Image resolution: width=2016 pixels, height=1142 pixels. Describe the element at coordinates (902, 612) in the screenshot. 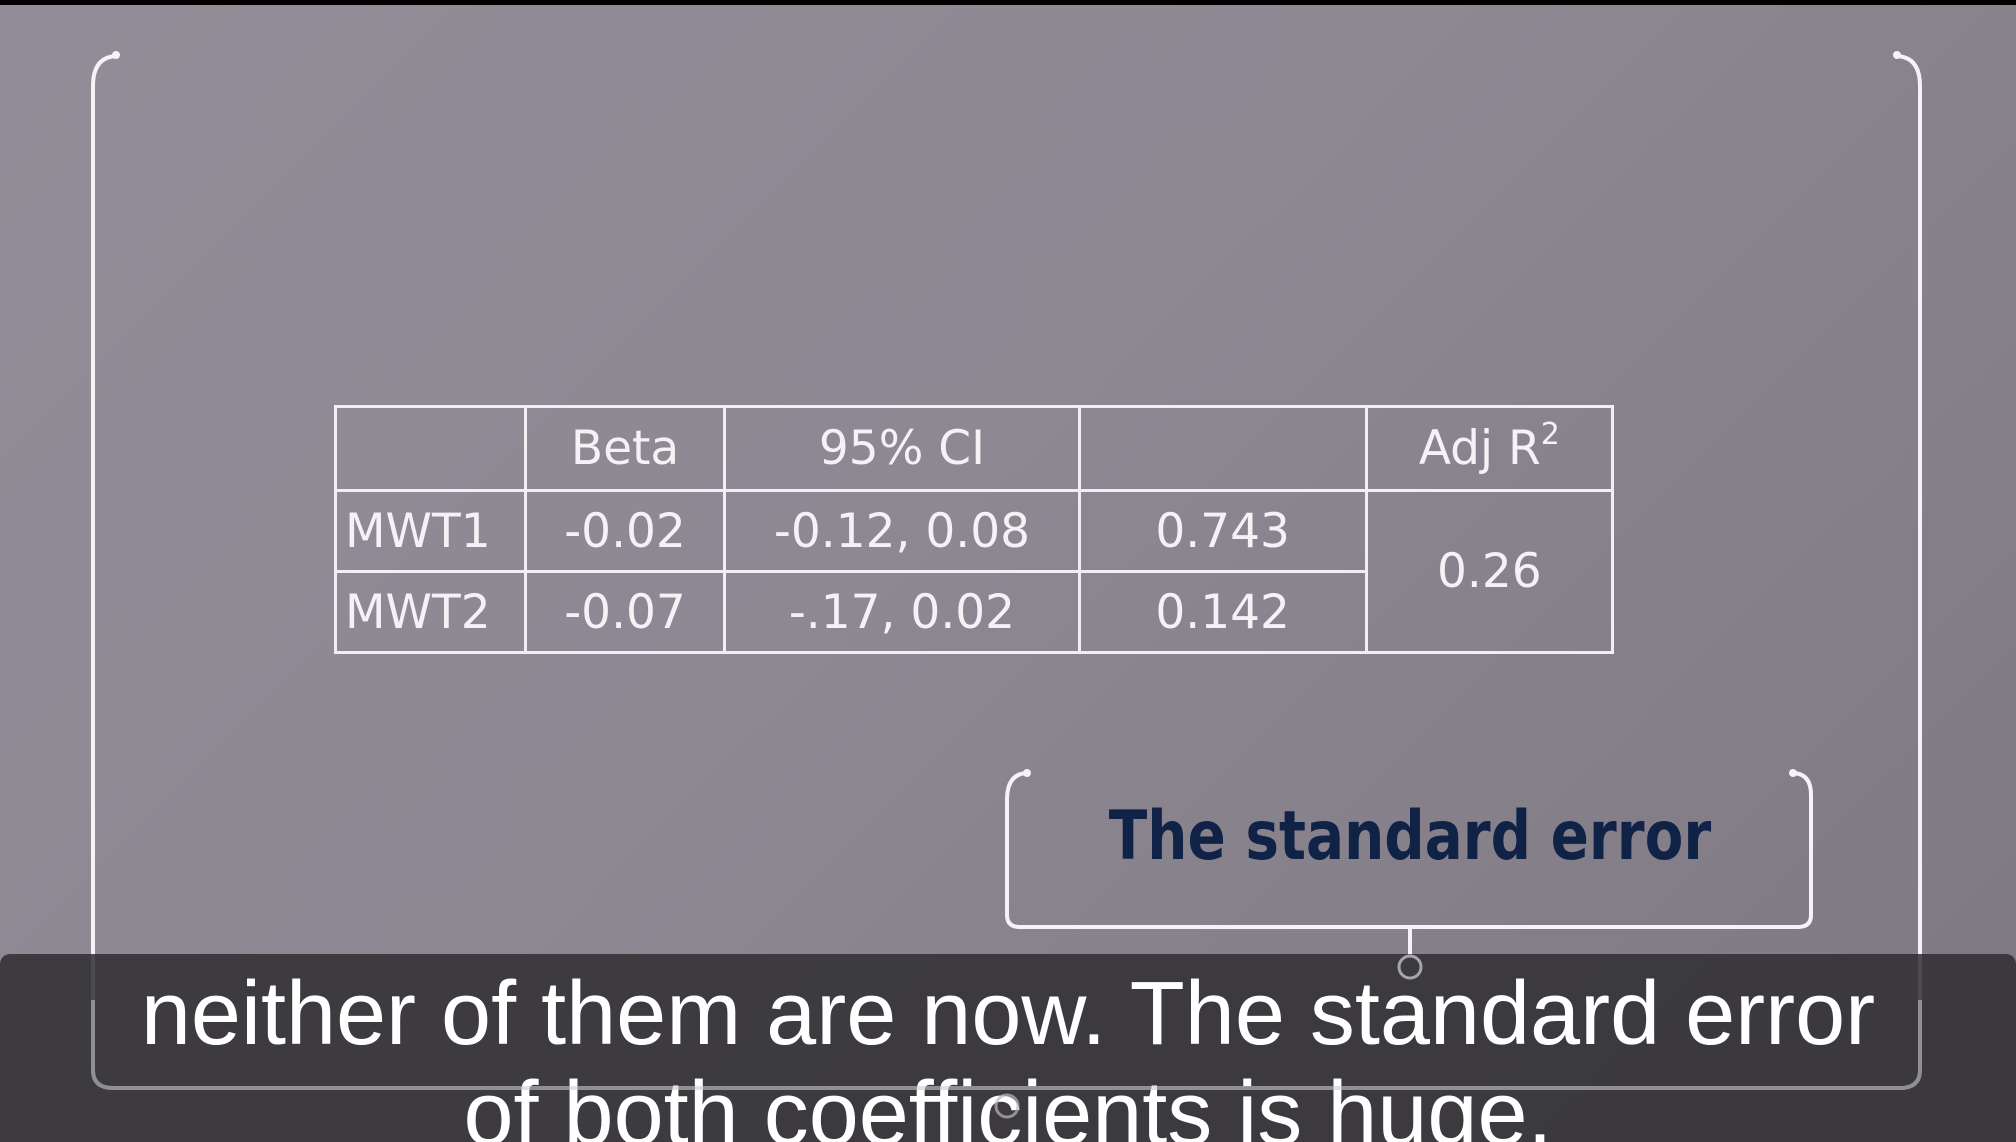

I see `ci-cell: -.17, 0.02` at that location.